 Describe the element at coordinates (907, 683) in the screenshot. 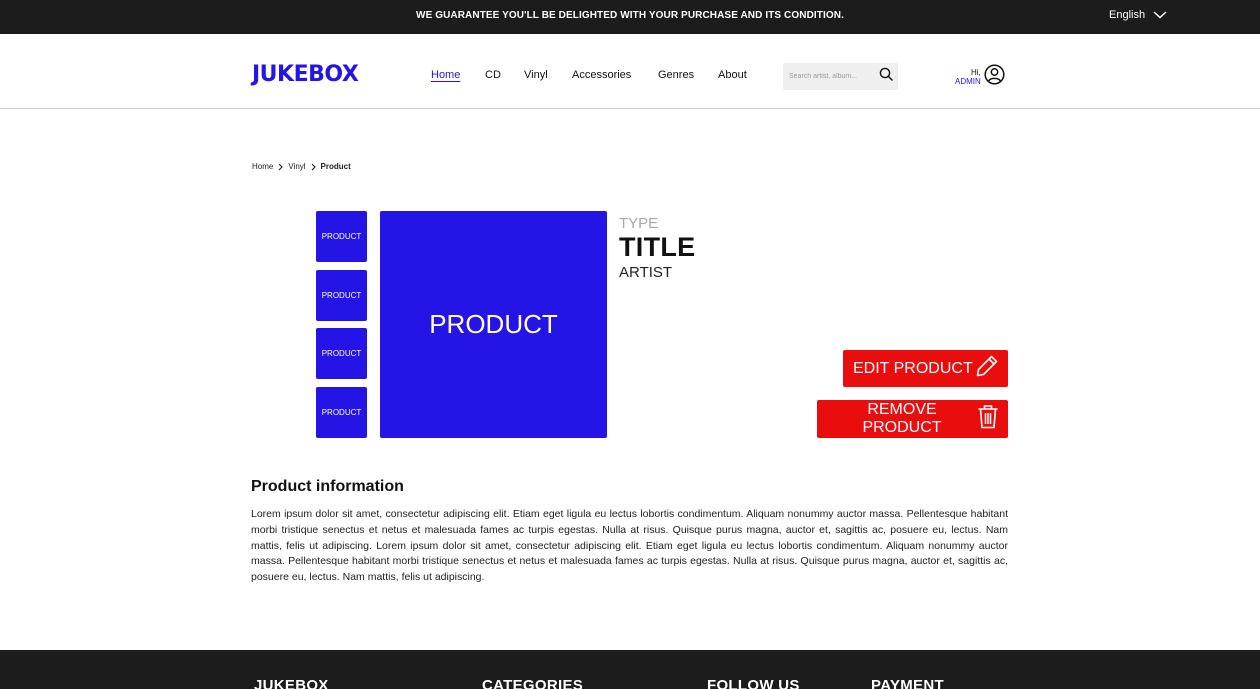

I see `footer-heading-payment: PAYMENT` at that location.